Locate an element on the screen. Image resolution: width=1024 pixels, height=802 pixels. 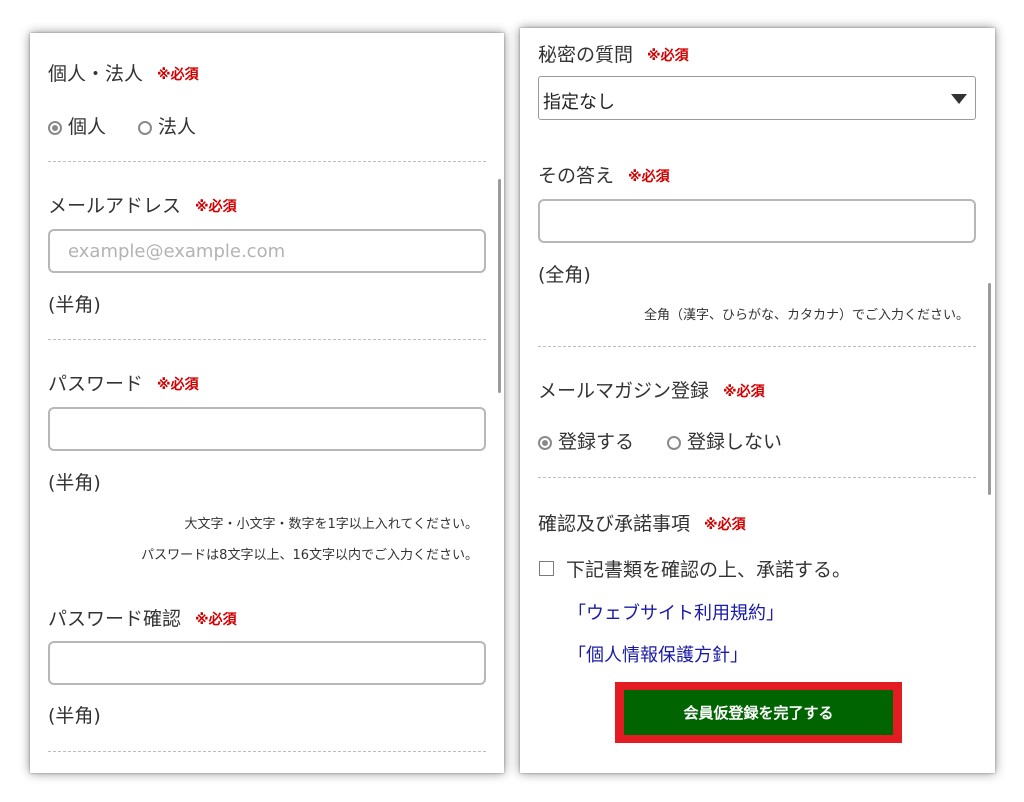
password-field-label: パスワード ※必須 is located at coordinates (123, 382).